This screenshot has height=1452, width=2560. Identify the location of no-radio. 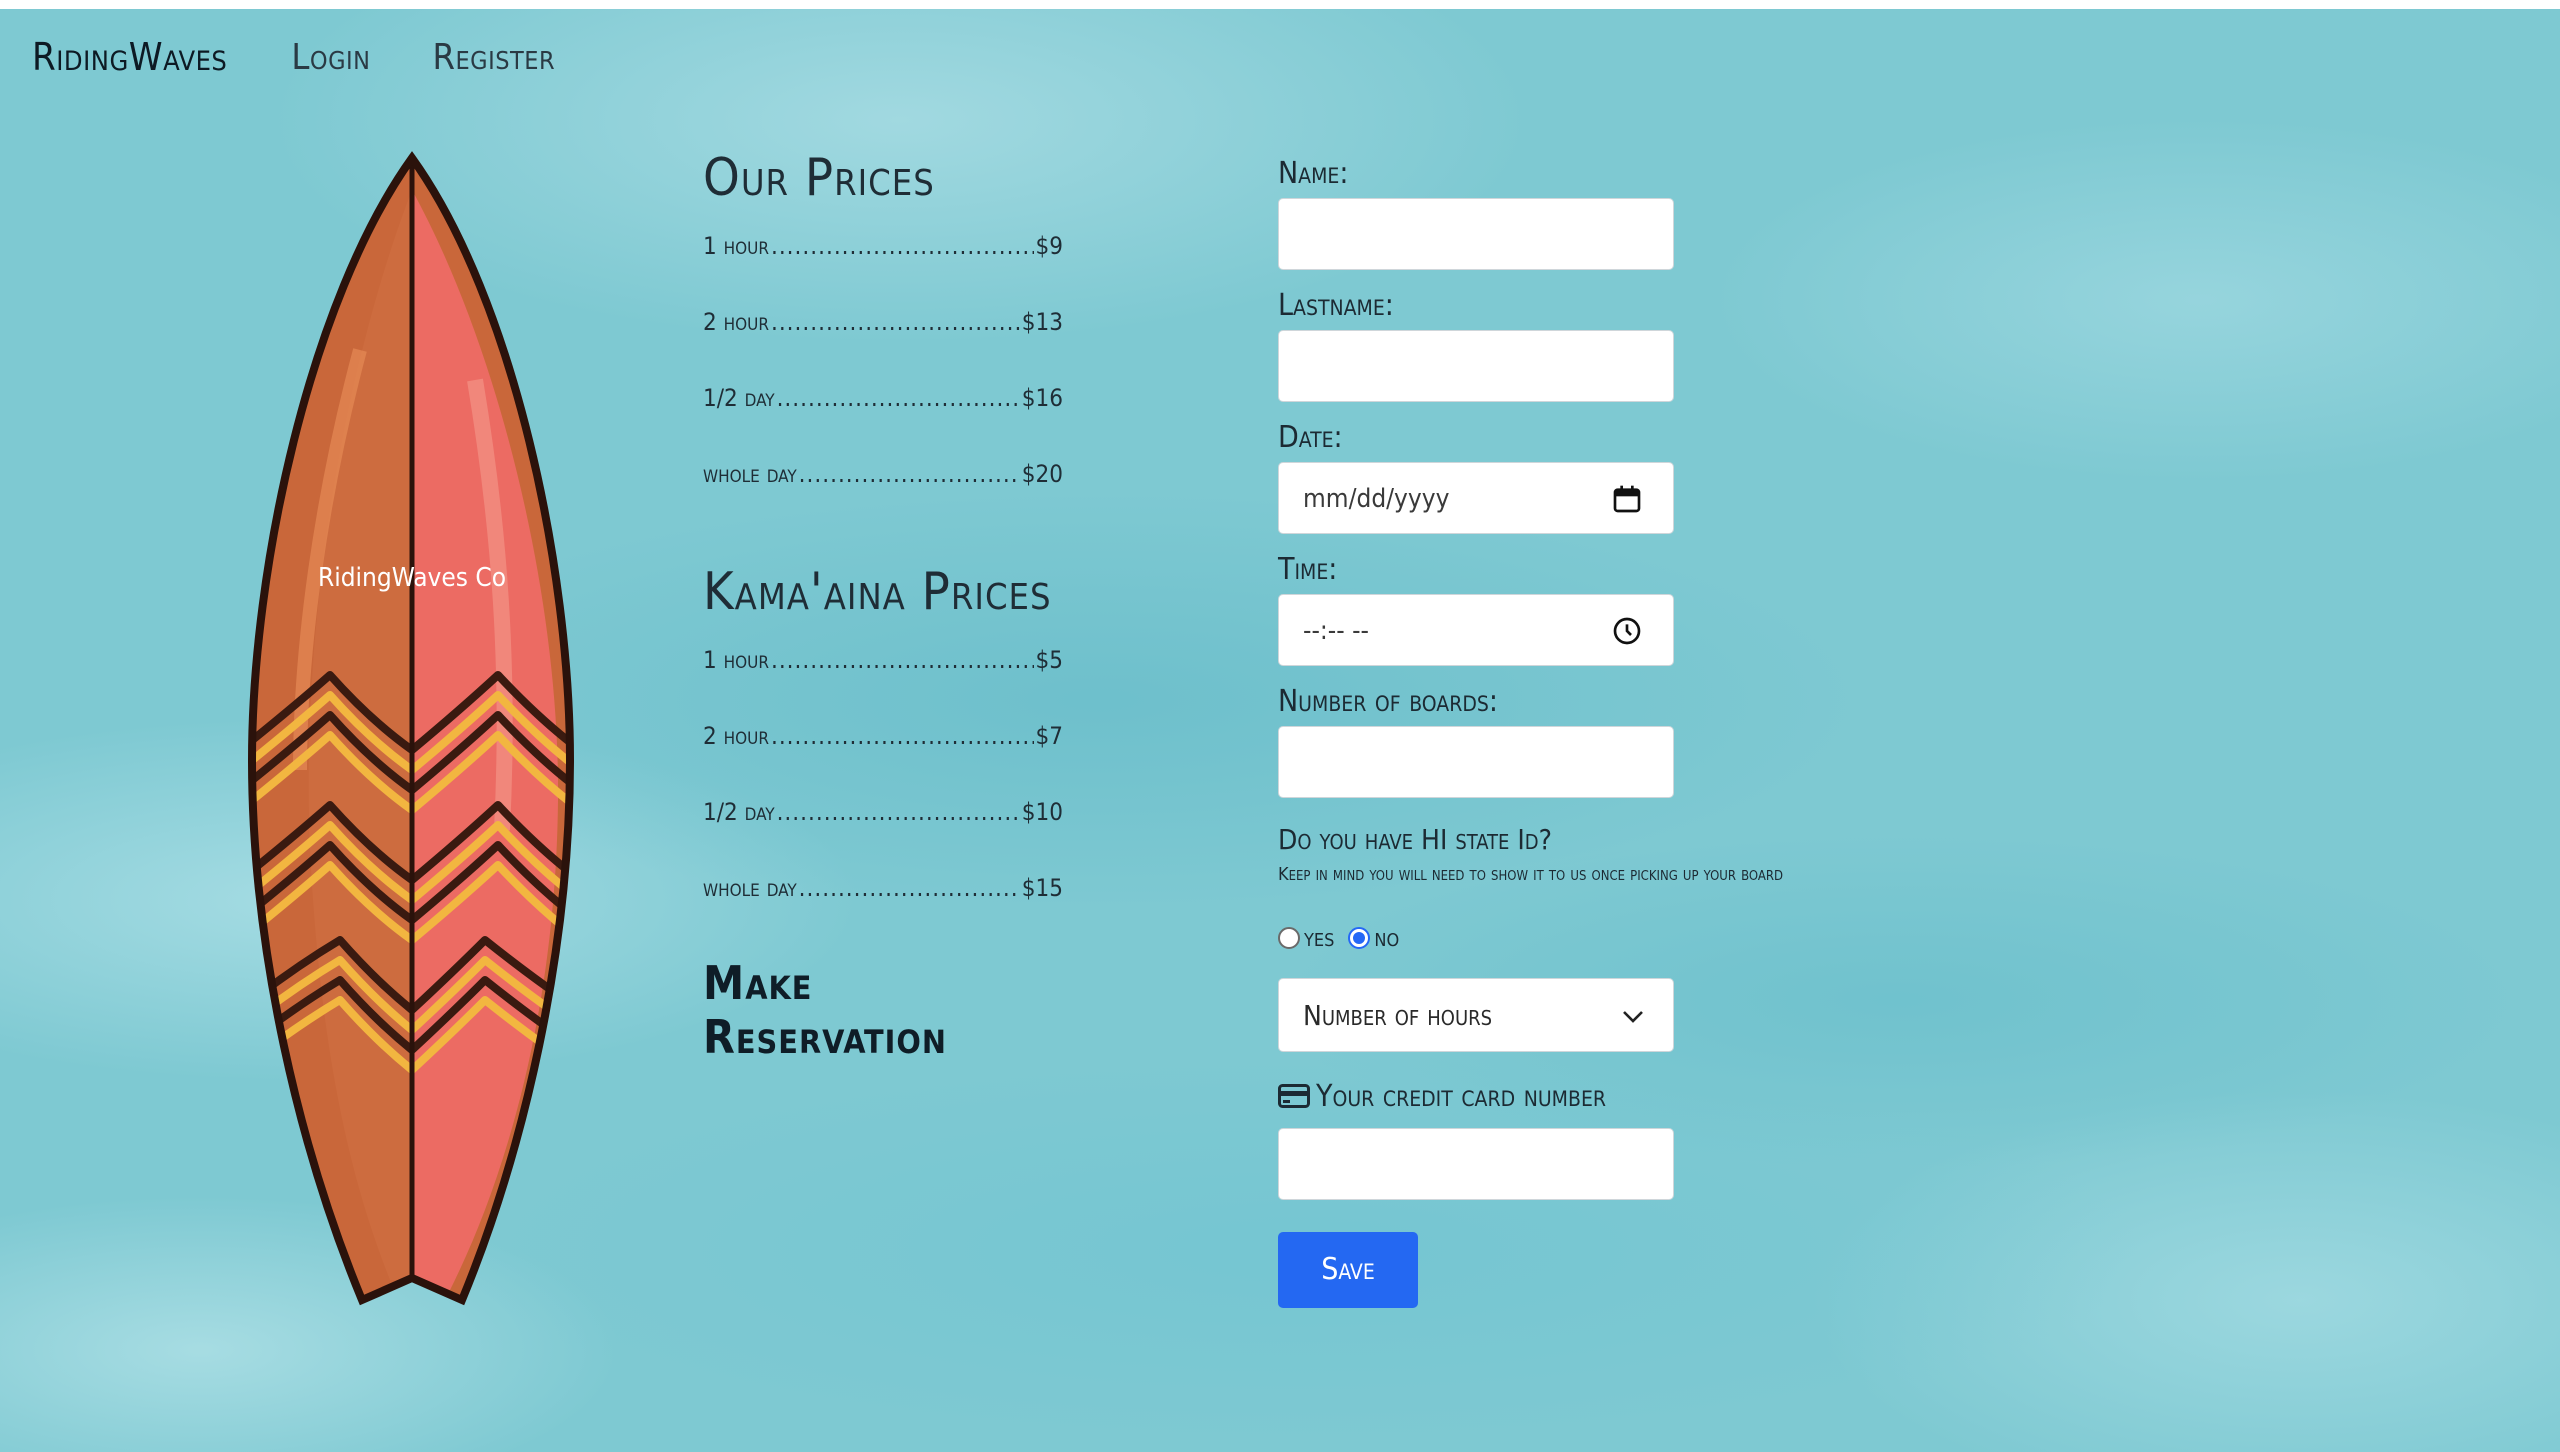
(1359, 938).